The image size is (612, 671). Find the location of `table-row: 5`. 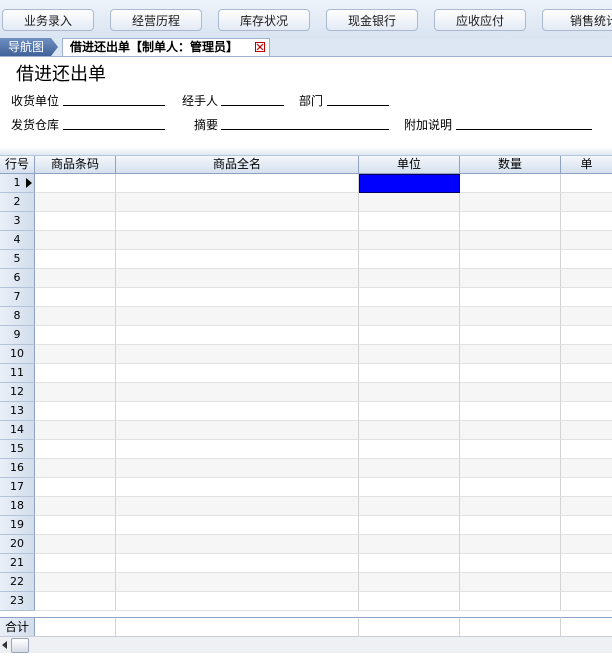

table-row: 5 is located at coordinates (306, 259).